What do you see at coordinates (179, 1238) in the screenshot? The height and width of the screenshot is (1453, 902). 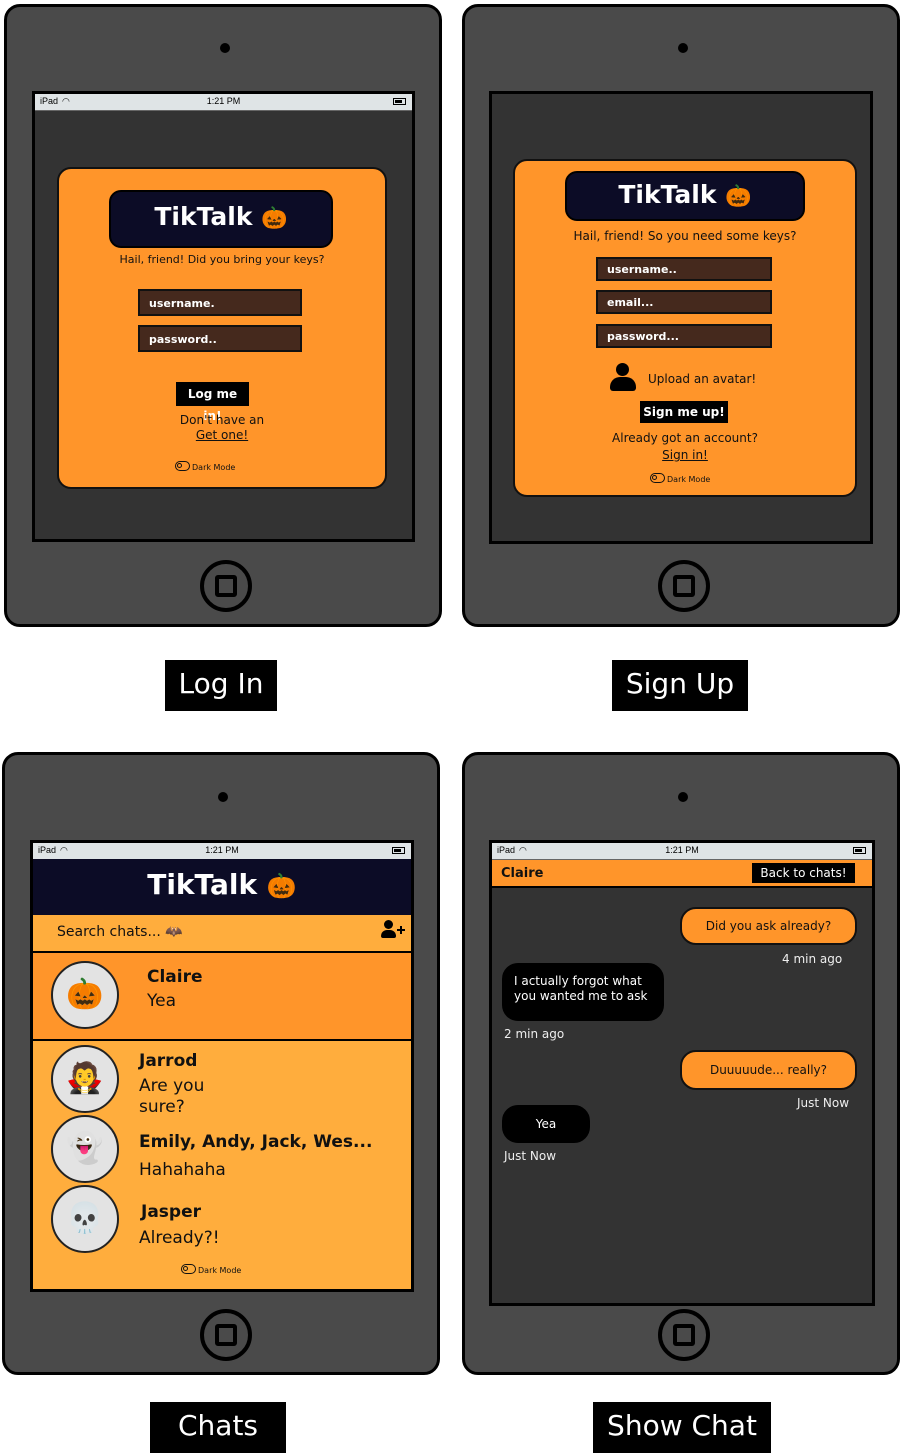 I see `chat-last-message: Already?!` at bounding box center [179, 1238].